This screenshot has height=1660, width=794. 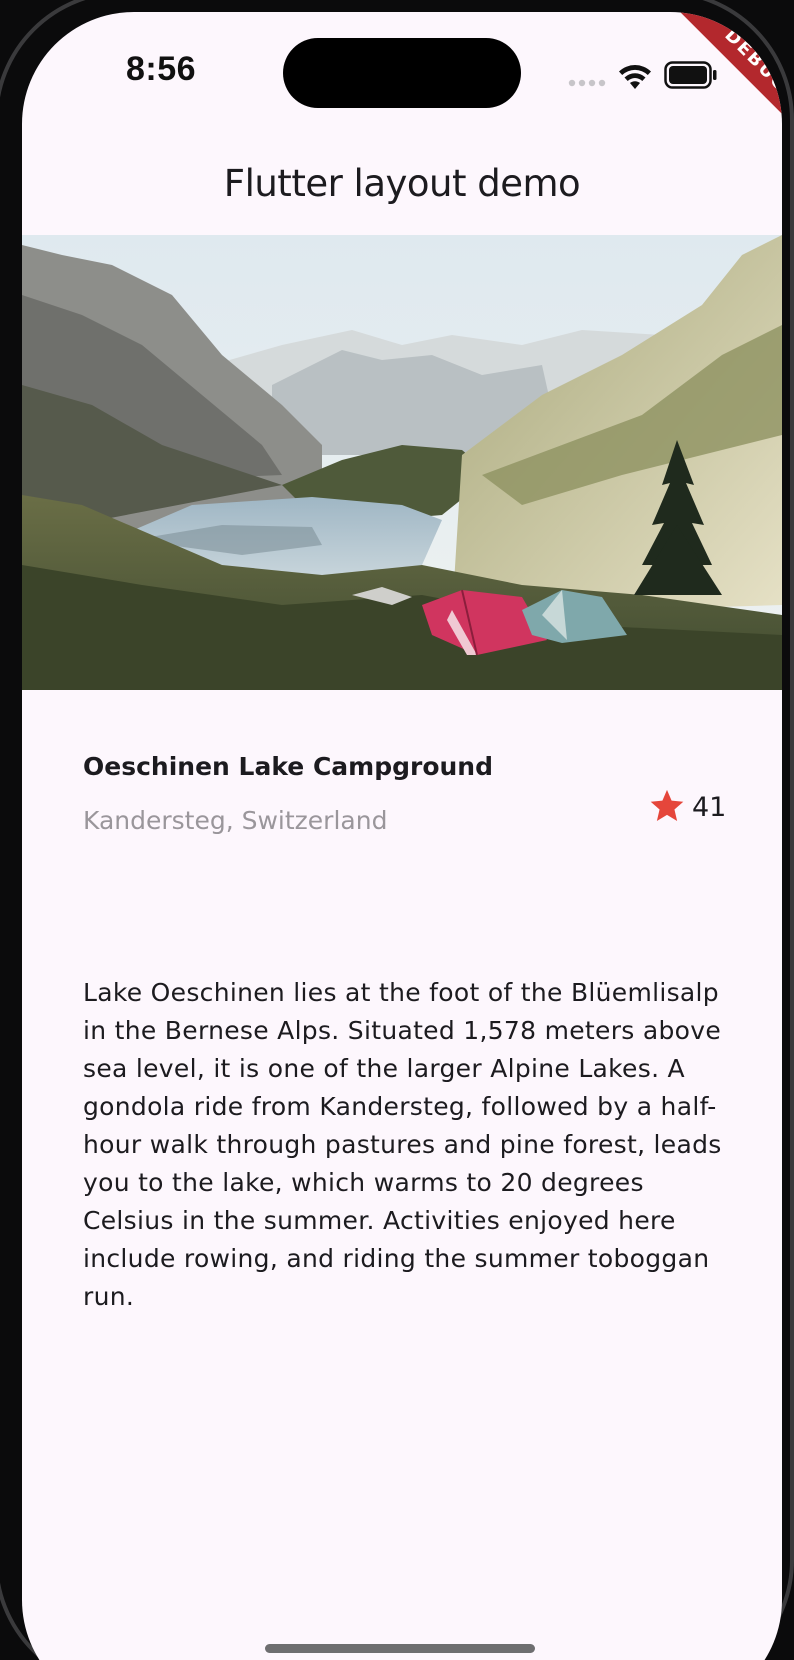 What do you see at coordinates (709, 807) in the screenshot?
I see `favorite-count: 41` at bounding box center [709, 807].